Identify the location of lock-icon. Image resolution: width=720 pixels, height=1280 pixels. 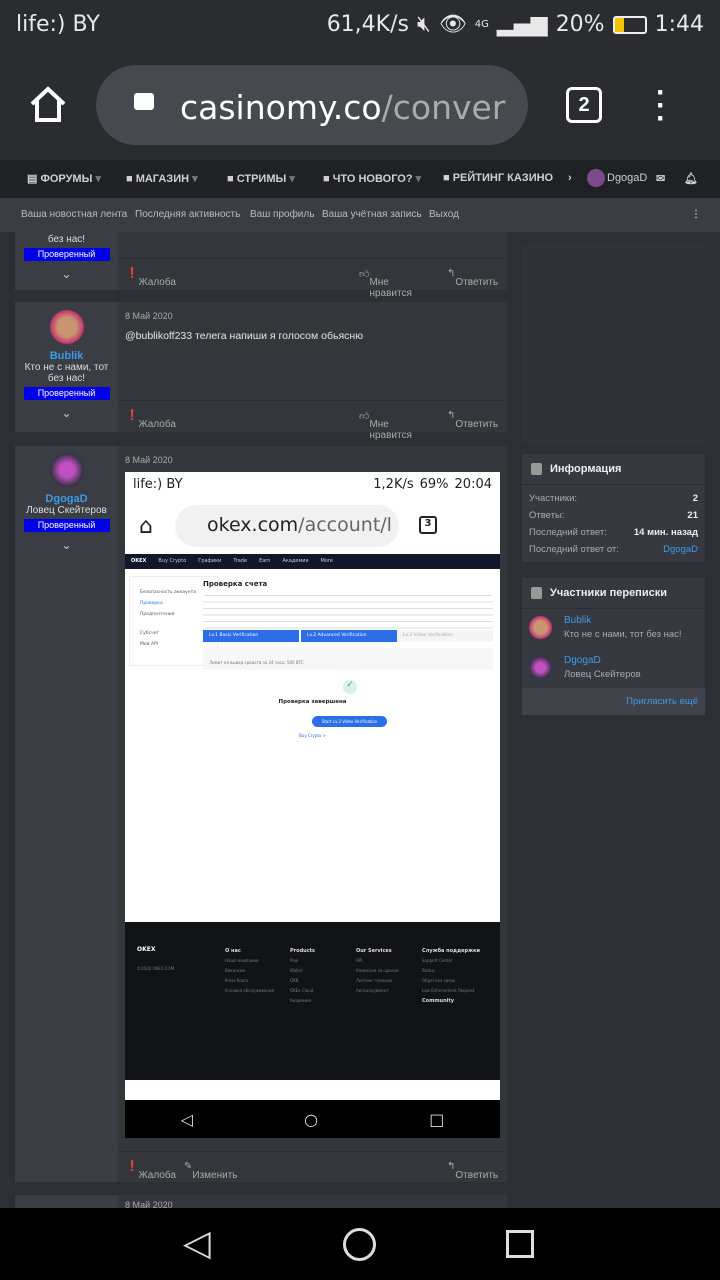
(144, 101).